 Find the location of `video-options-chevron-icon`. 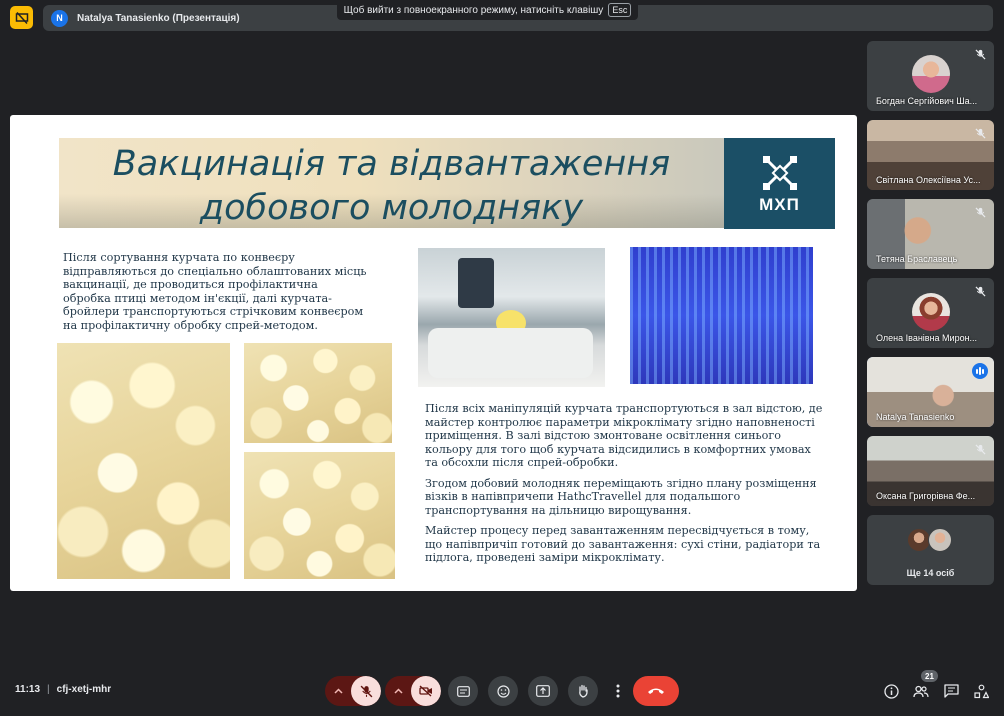

video-options-chevron-icon is located at coordinates (398, 691).